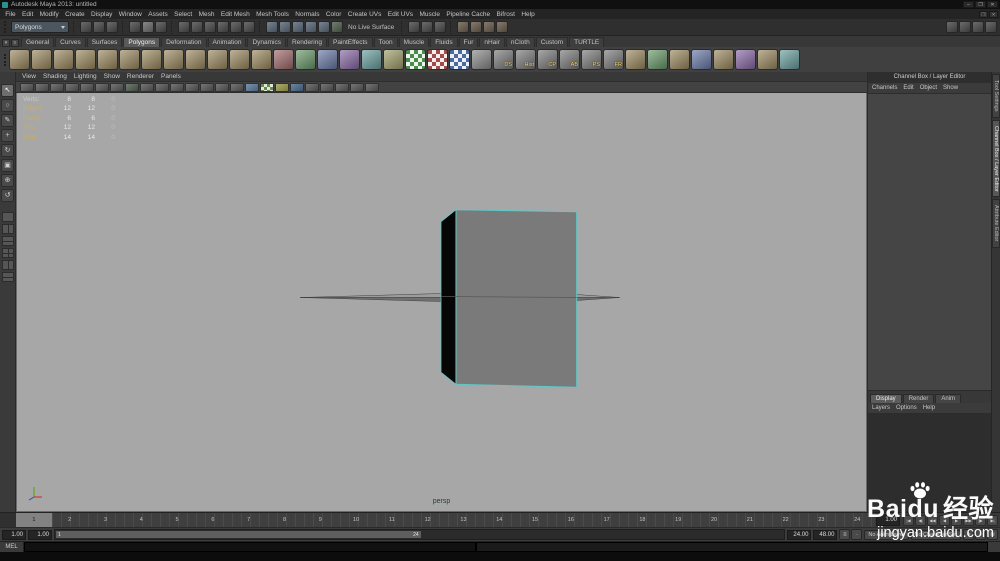 The height and width of the screenshot is (561, 1000). Describe the element at coordinates (372, 87) in the screenshot. I see `isolate-select-icon` at that location.